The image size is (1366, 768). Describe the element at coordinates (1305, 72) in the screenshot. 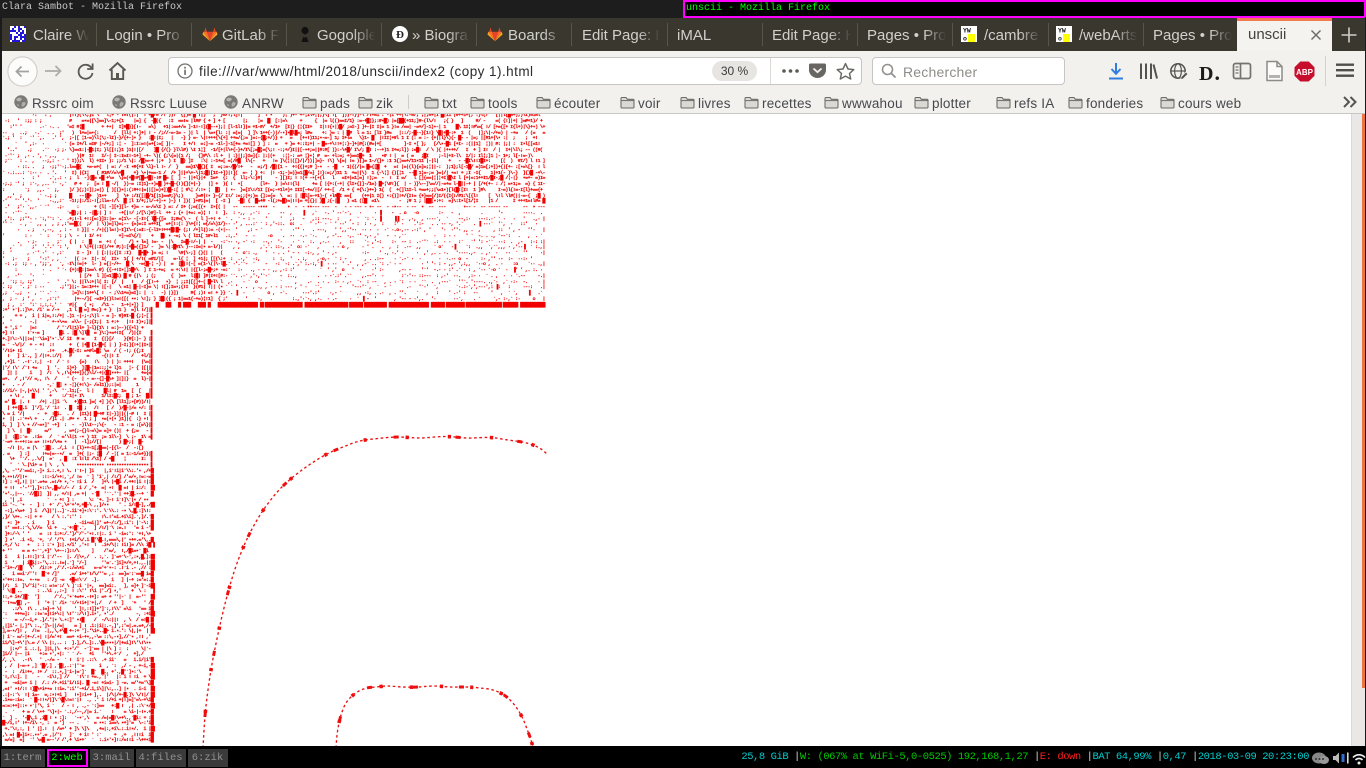

I see `svg-text: ABP` at that location.